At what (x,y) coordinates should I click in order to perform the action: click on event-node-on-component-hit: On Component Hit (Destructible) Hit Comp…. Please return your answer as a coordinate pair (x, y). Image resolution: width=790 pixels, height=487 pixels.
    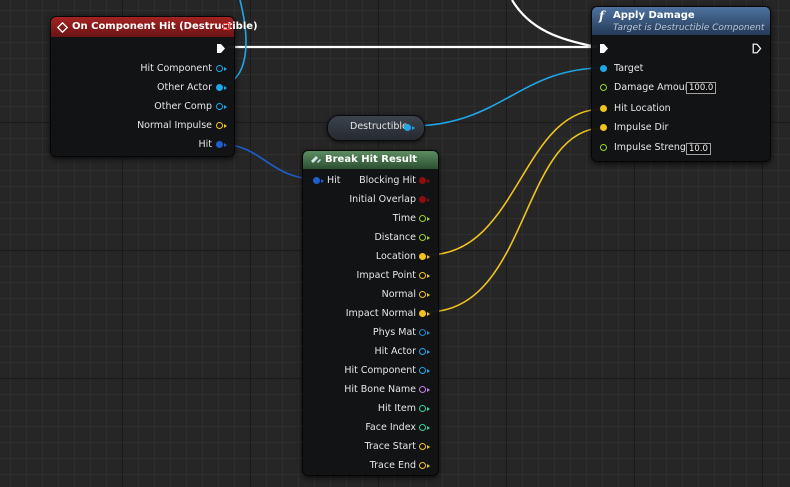
    Looking at the image, I should click on (154, 86).